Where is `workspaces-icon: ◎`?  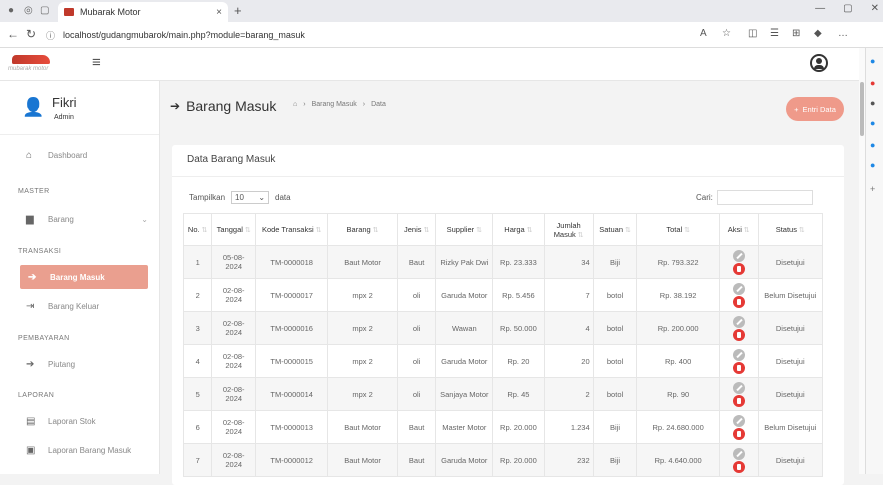
workspaces-icon: ◎ is located at coordinates (28, 10).